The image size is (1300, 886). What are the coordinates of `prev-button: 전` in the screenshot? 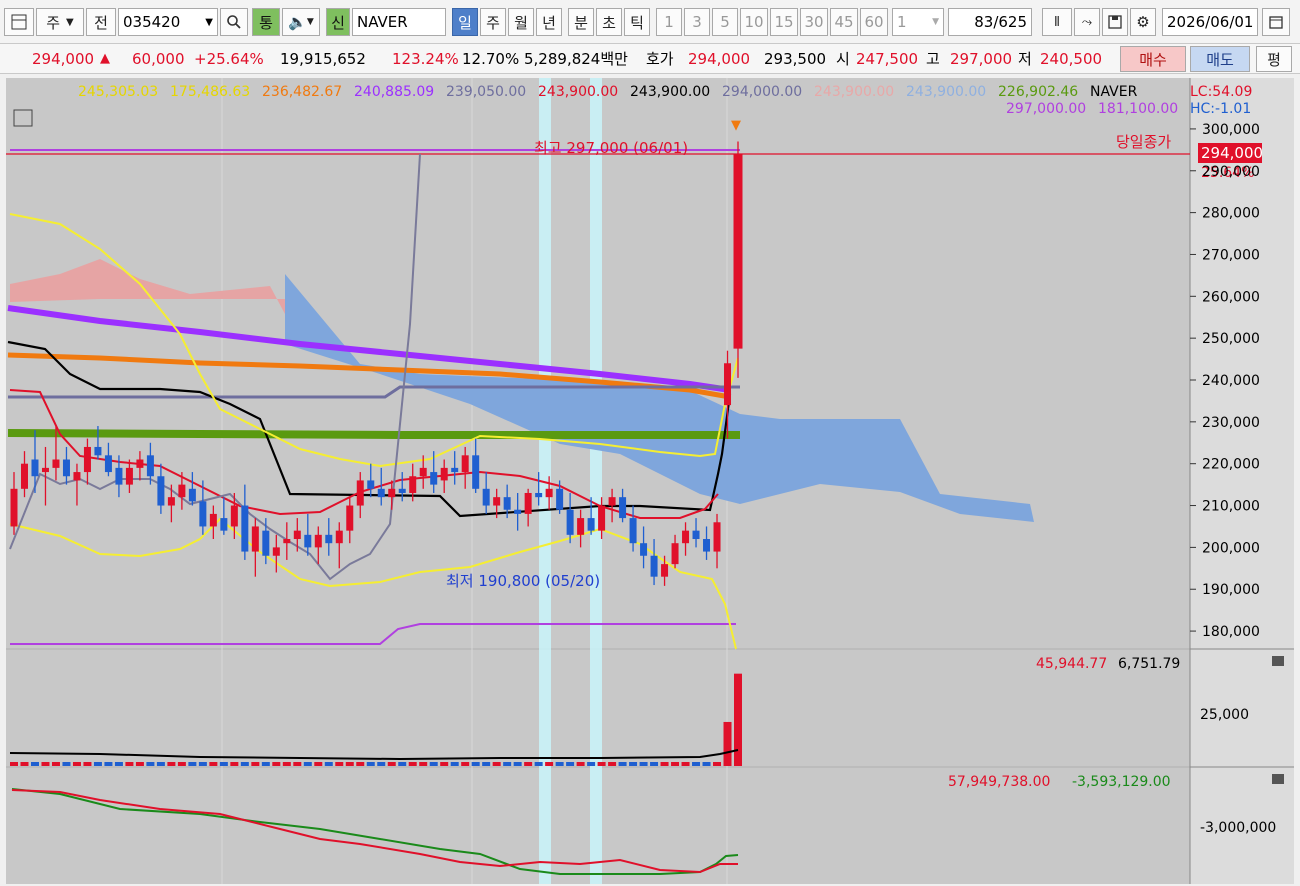 It's located at (101, 22).